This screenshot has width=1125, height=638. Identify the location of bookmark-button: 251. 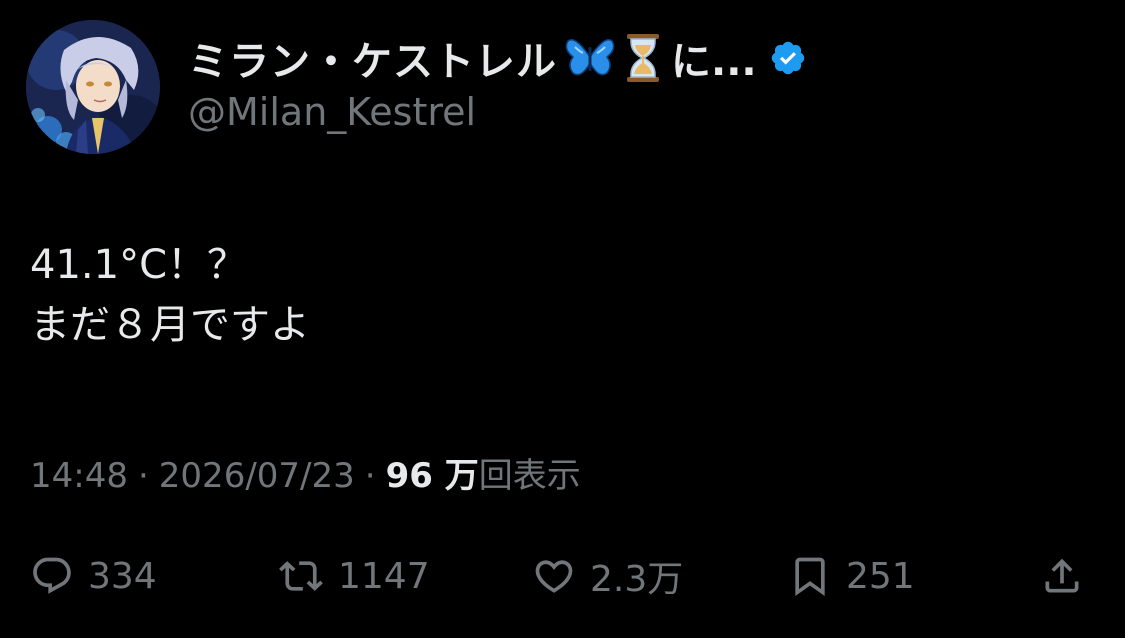
(851, 576).